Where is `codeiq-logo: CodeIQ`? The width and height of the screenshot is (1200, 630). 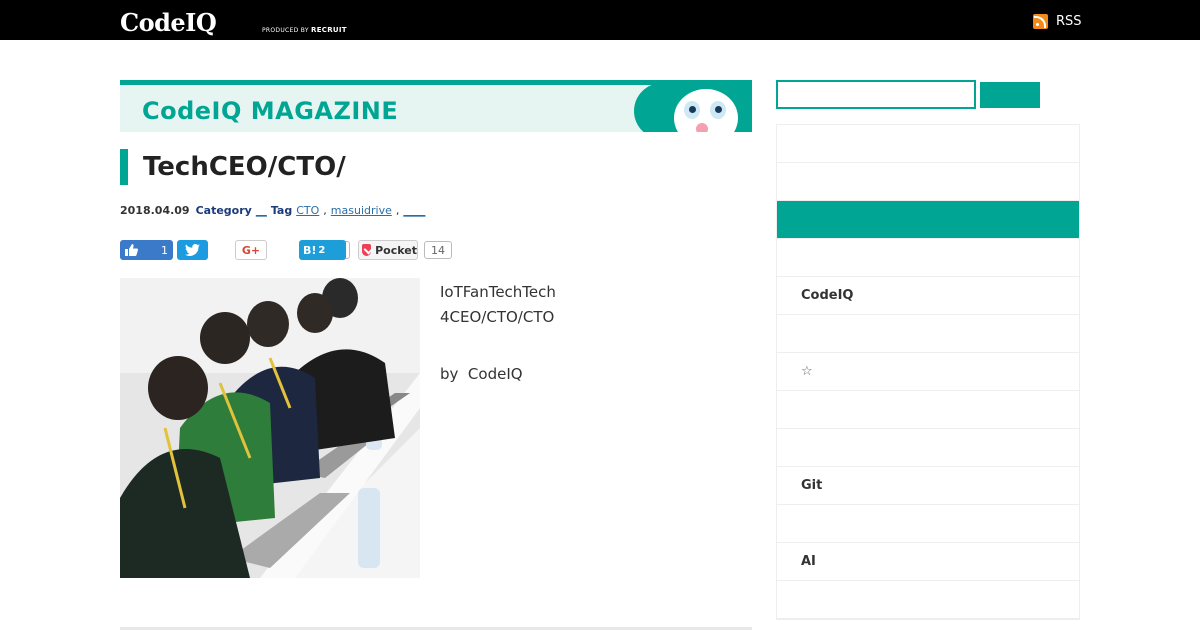
codeiq-logo: CodeIQ is located at coordinates (168, 21).